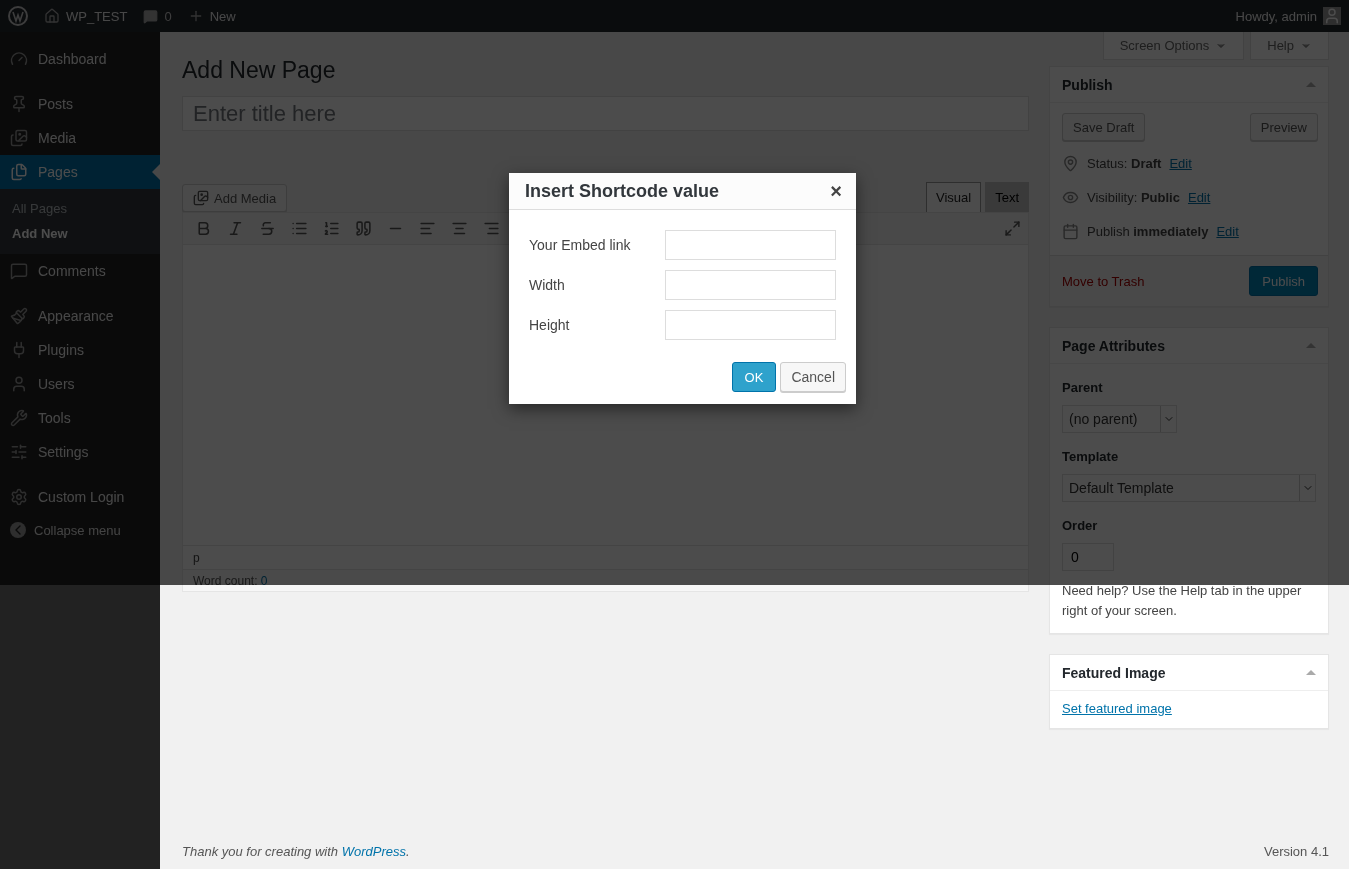 This screenshot has height=869, width=1349. I want to click on publish-setting: Publish immediately, so click(1148, 231).